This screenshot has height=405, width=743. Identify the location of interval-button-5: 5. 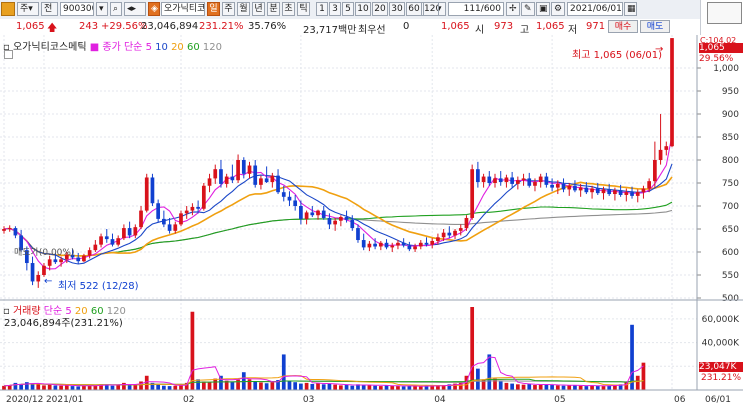
(348, 9).